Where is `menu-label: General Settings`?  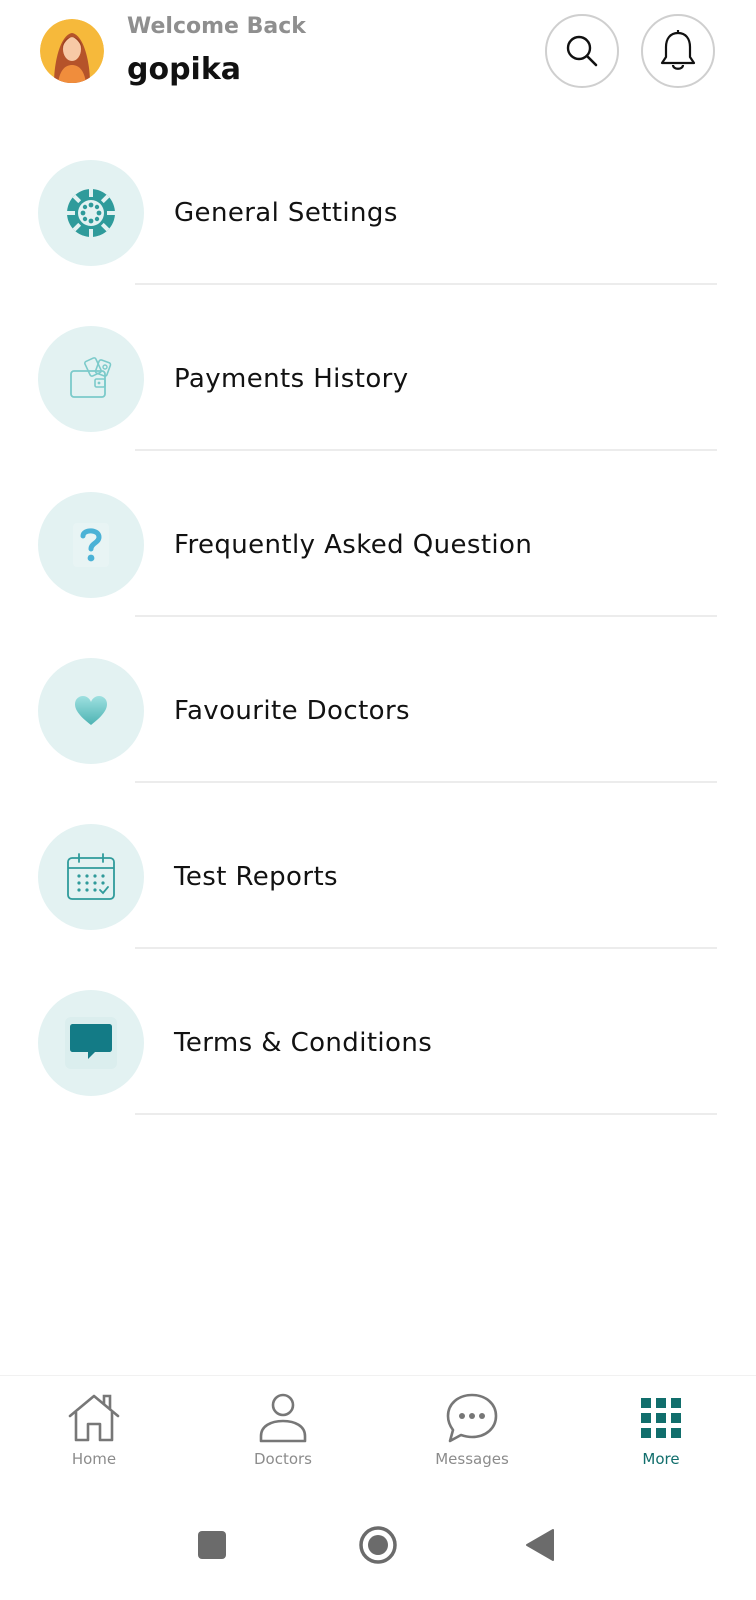 menu-label: General Settings is located at coordinates (286, 213).